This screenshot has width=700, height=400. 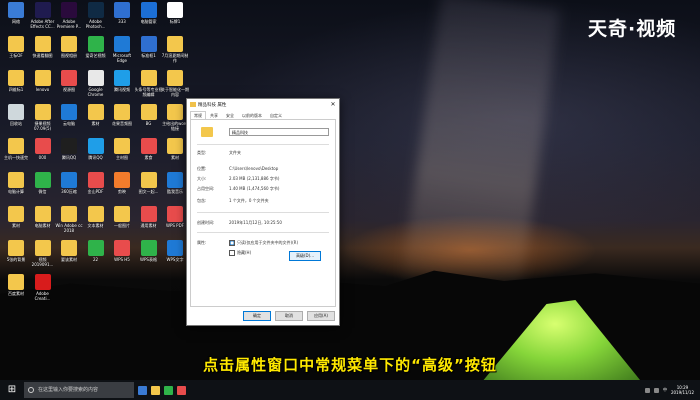 I want to click on desktop-icon: Microsoft Edge, so click(x=122, y=52).